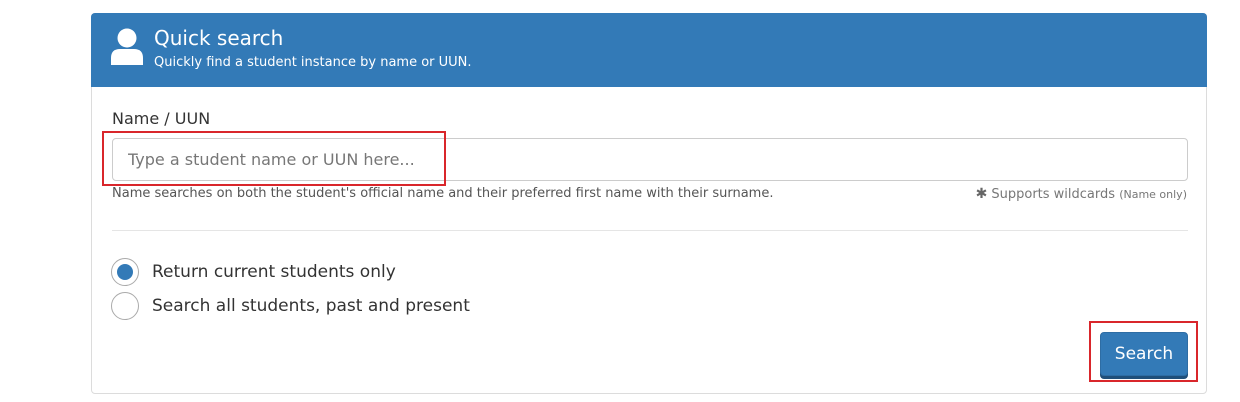 This screenshot has width=1240, height=402. I want to click on radio-all-students: Search all students, past and present, so click(290, 306).